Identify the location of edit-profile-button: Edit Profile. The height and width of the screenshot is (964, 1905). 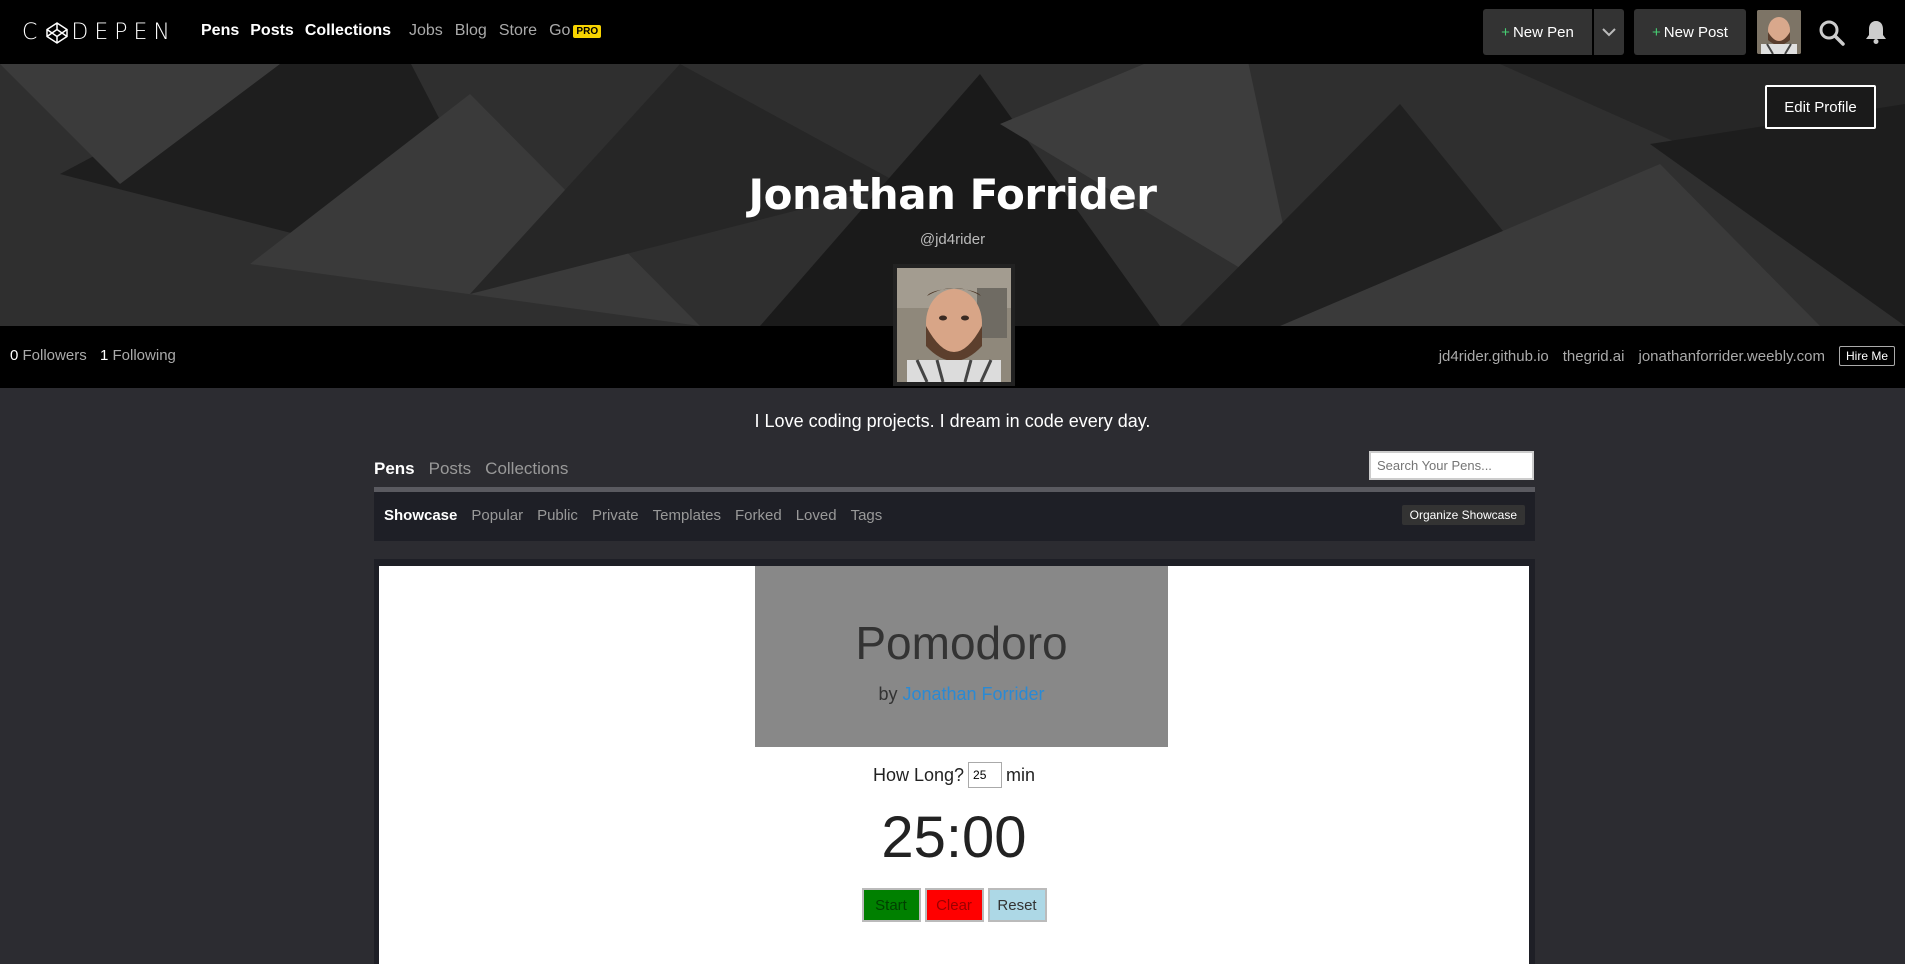
(1820, 107).